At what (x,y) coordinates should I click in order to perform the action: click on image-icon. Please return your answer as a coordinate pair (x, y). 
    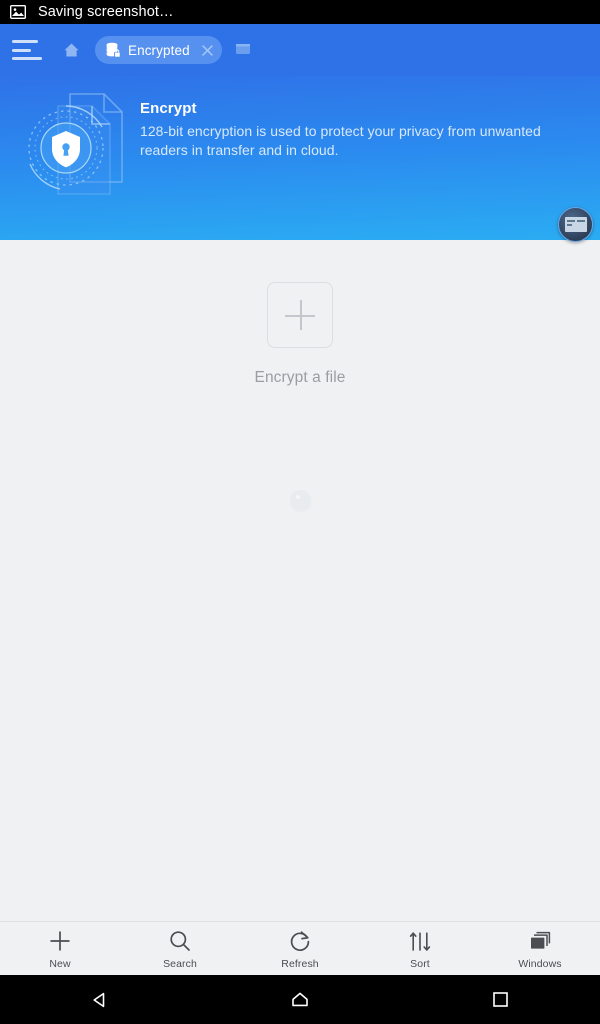
    Looking at the image, I should click on (18, 12).